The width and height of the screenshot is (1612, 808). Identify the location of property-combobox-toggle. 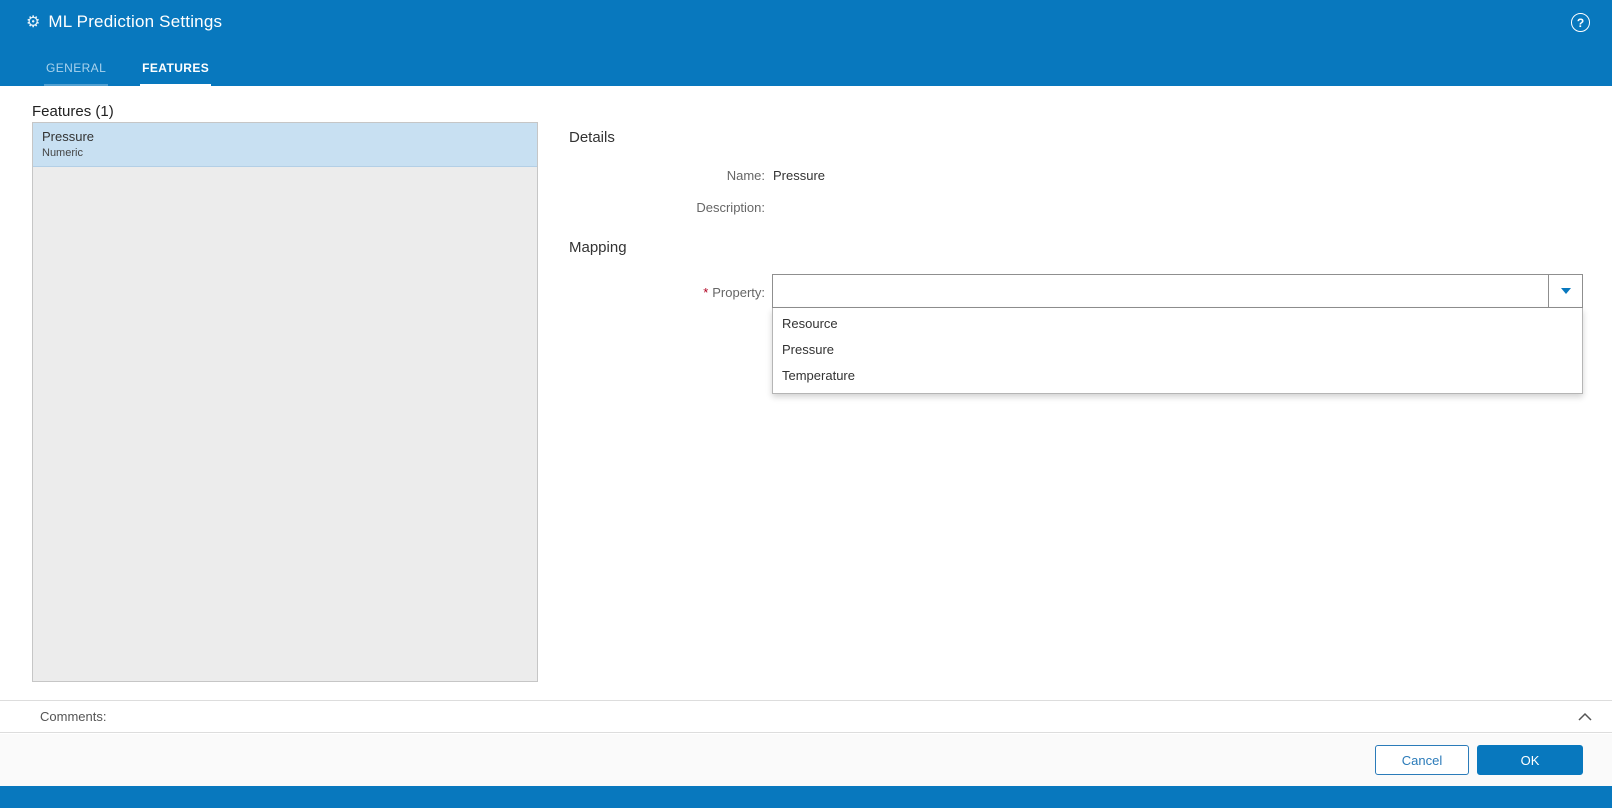
(1565, 291).